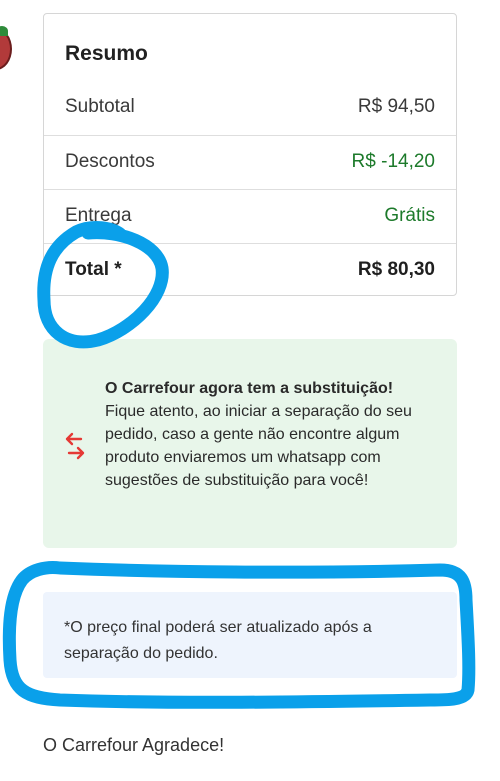 Image resolution: width=500 pixels, height=781 pixels. I want to click on summary-row-discounts: Descontos R$ -14,20, so click(250, 162).